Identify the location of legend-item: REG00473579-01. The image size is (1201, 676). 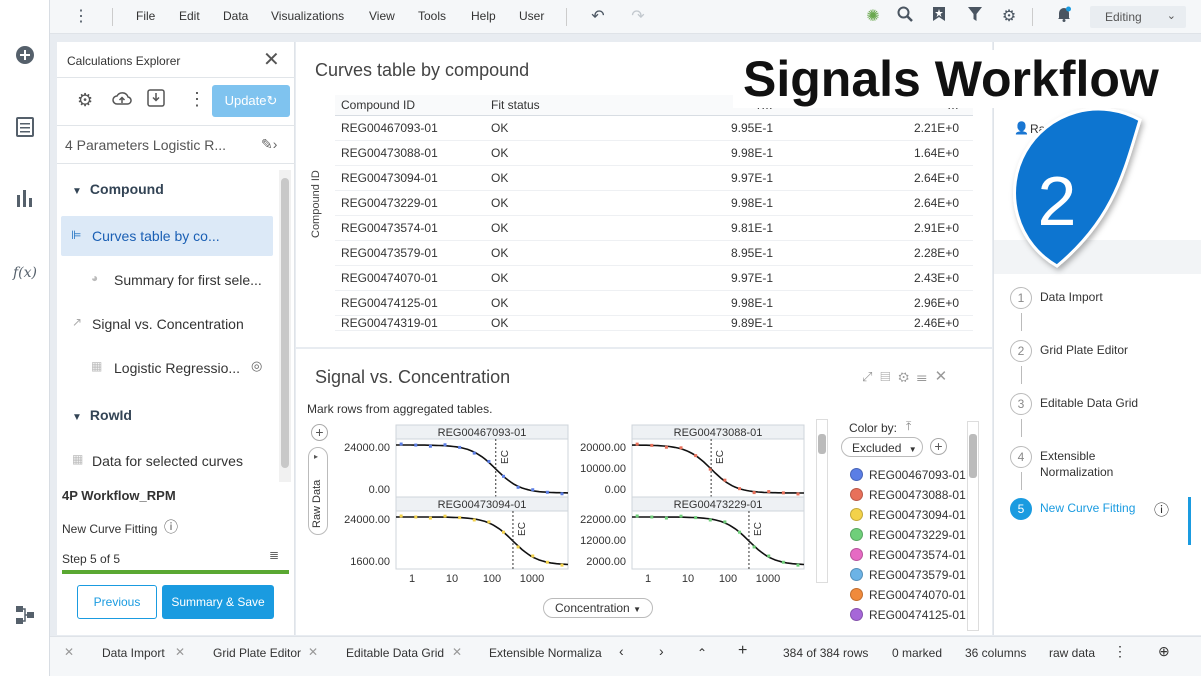
(909, 575).